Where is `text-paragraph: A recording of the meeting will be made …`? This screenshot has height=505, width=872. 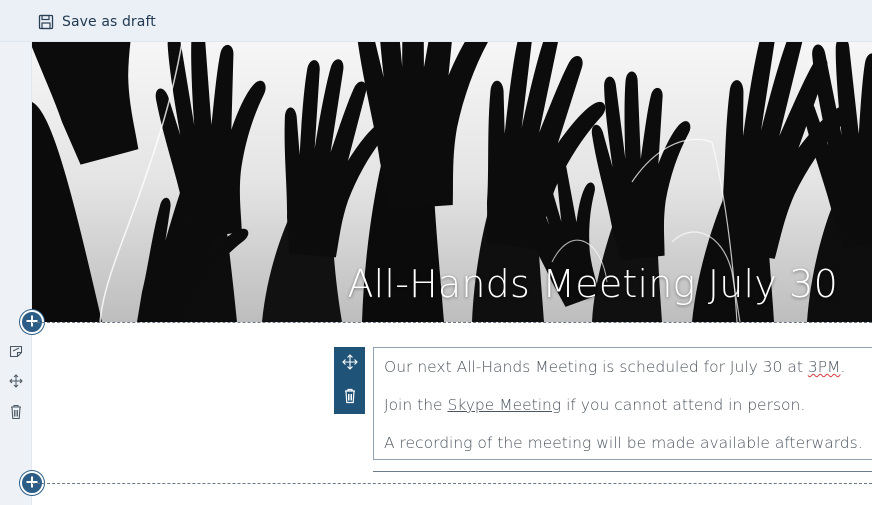 text-paragraph: A recording of the meeting will be made … is located at coordinates (623, 443).